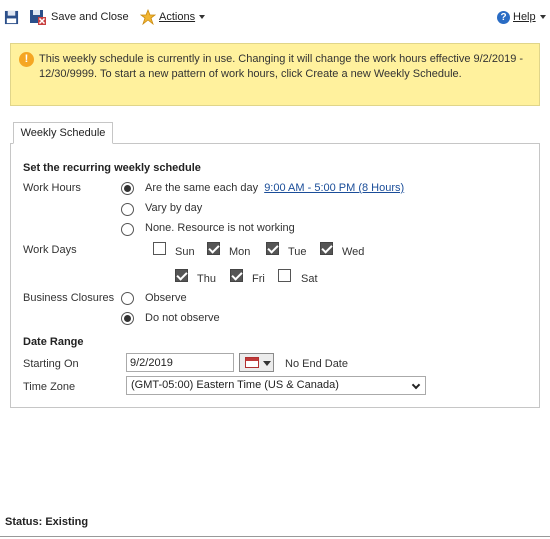 The image size is (550, 539). I want to click on bottom-divider, so click(275, 536).